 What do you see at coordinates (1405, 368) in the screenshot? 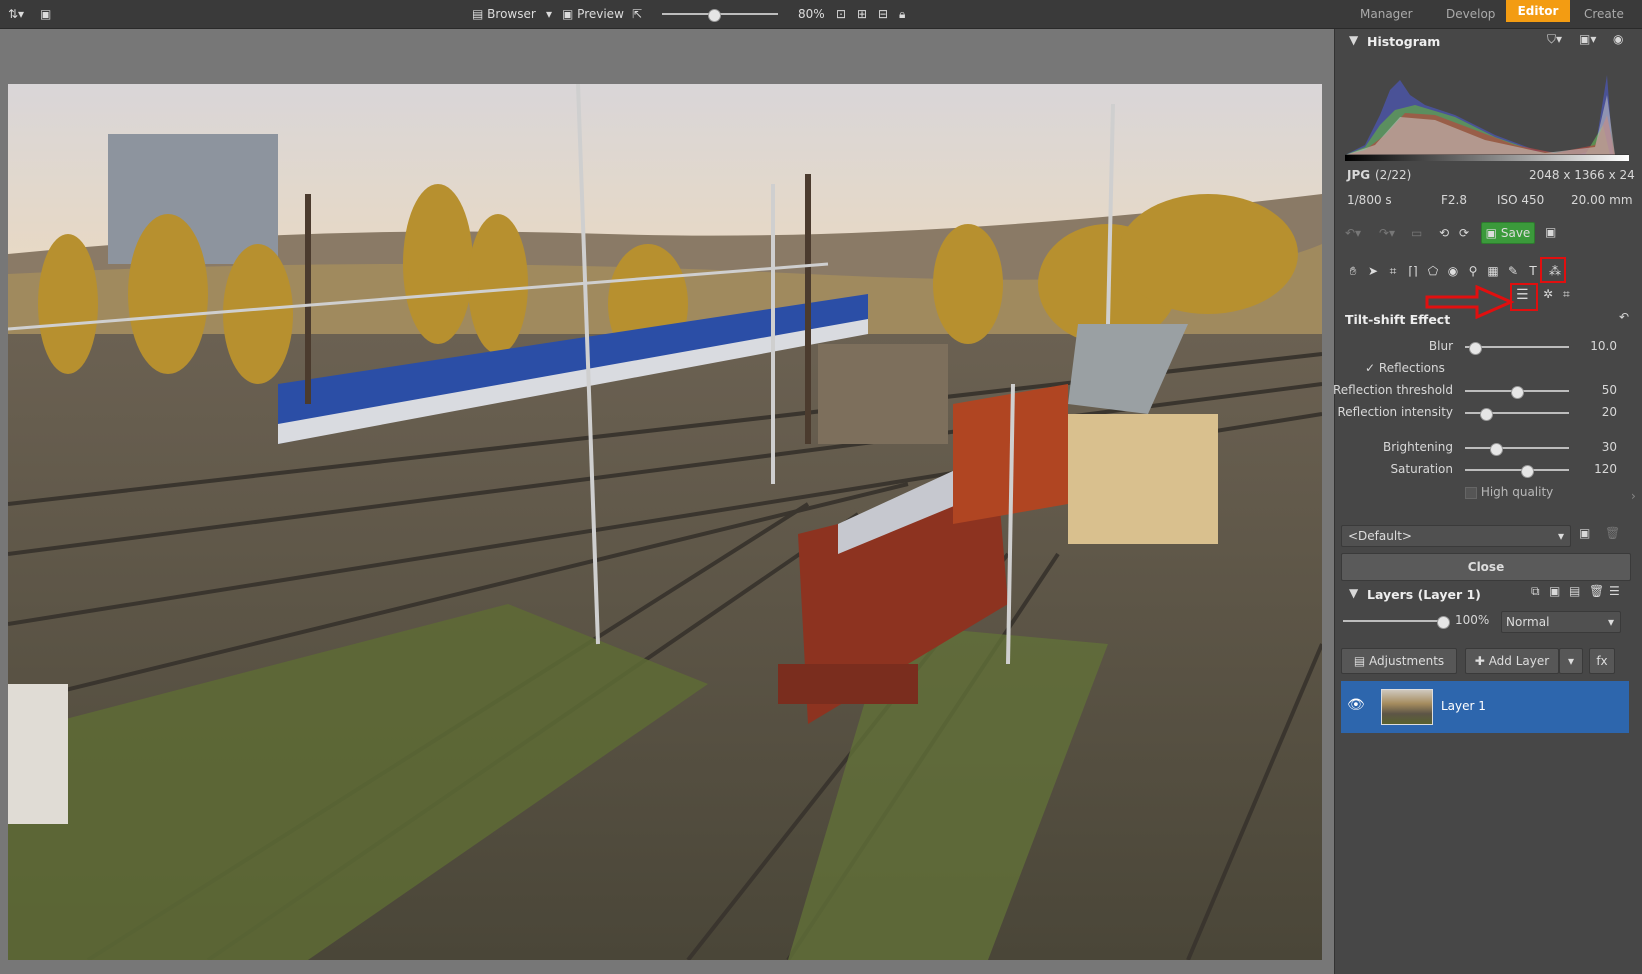
I see `reflections-checkbox: ✓ Reflections` at bounding box center [1405, 368].